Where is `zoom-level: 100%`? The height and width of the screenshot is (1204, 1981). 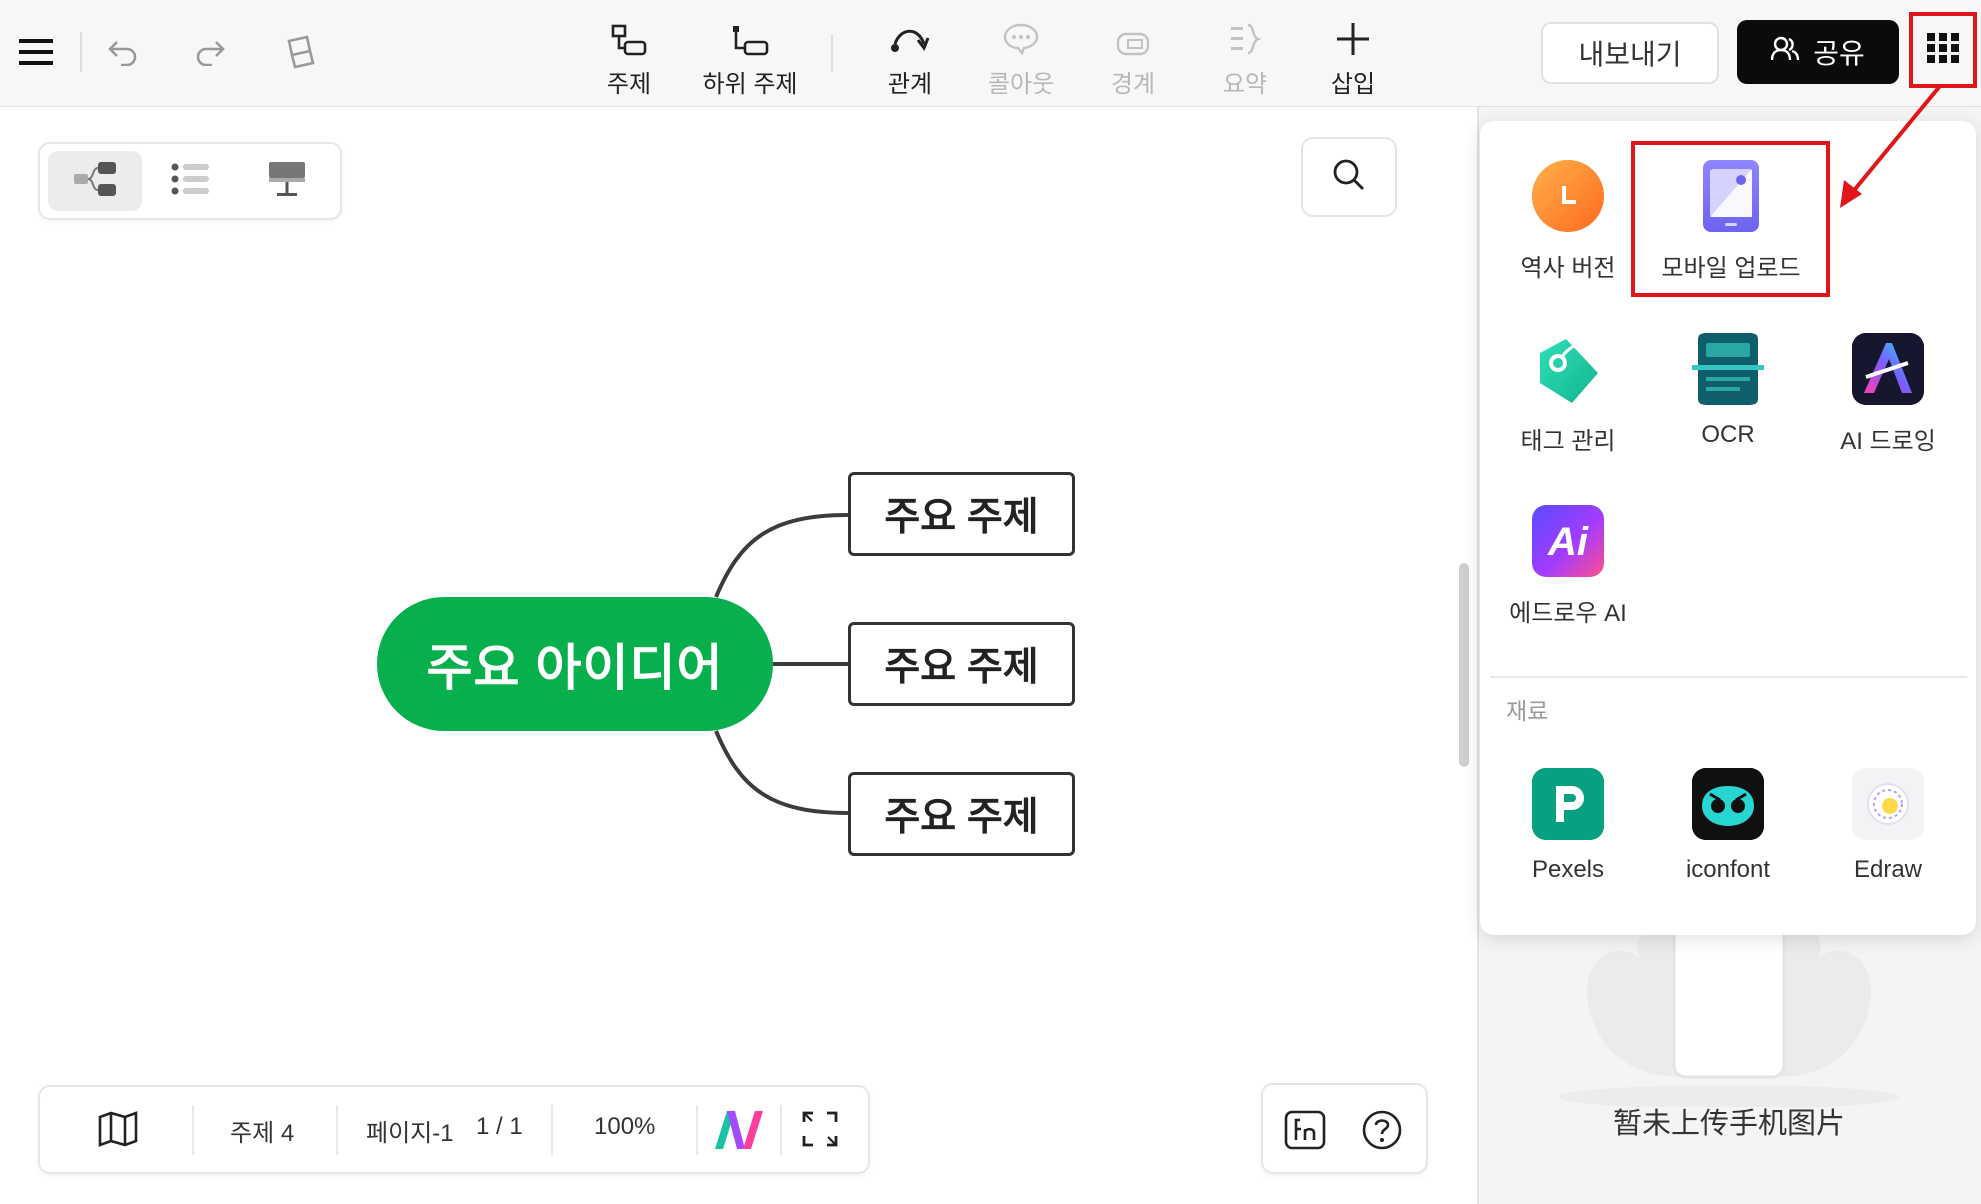
zoom-level: 100% is located at coordinates (624, 1127).